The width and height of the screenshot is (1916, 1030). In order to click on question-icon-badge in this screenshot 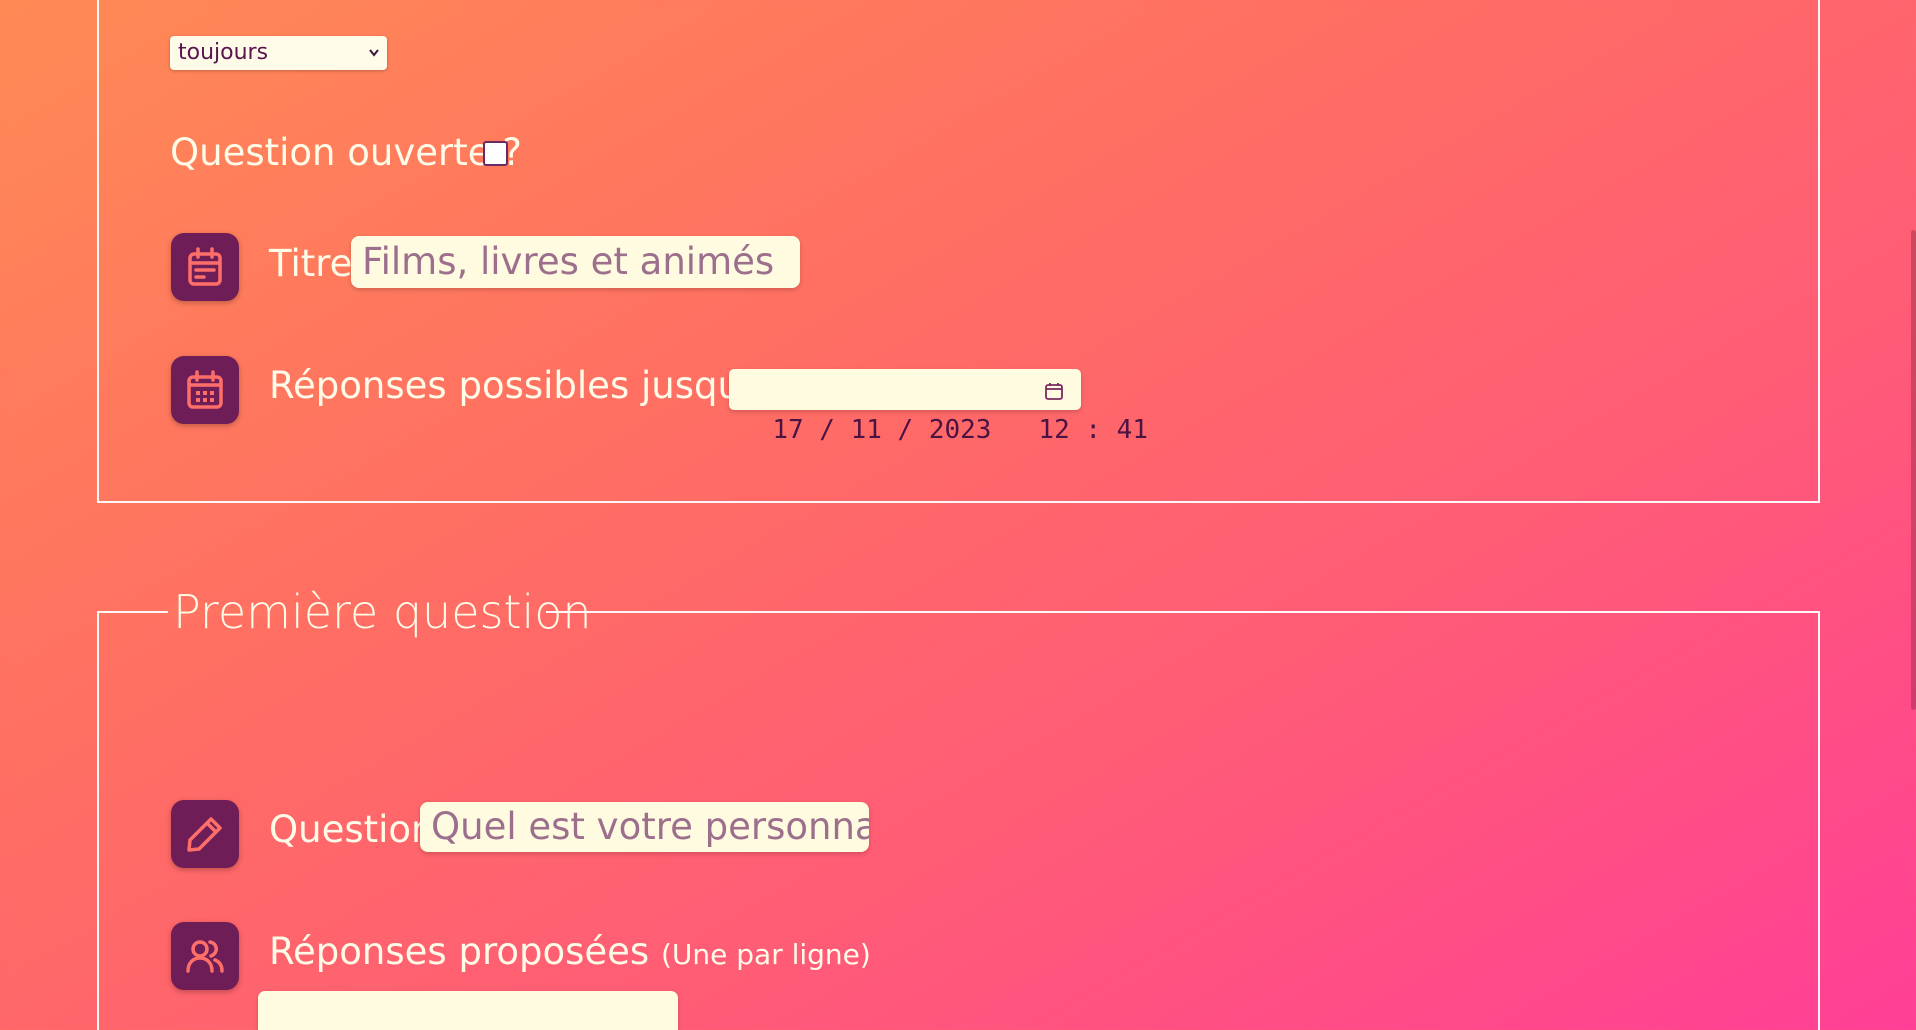, I will do `click(205, 834)`.